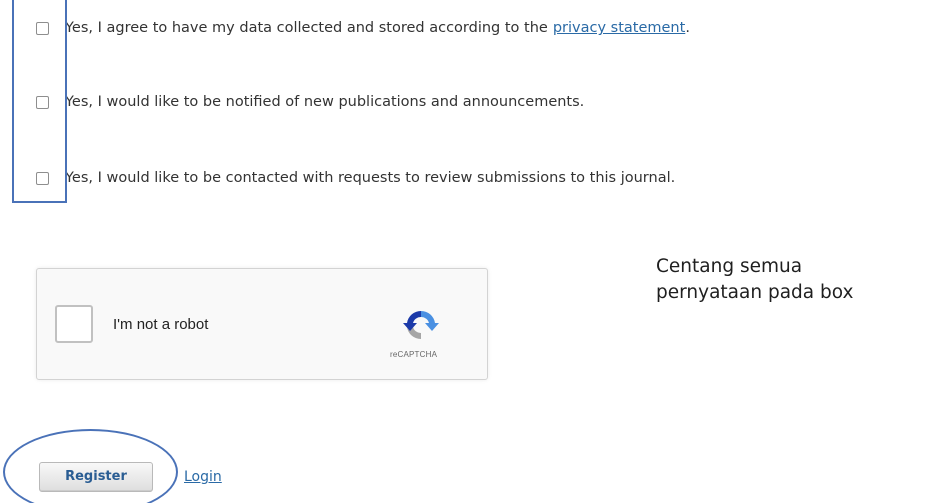 The height and width of the screenshot is (503, 933). I want to click on instruction-note: Centang semua pernyataan pada box, so click(754, 280).